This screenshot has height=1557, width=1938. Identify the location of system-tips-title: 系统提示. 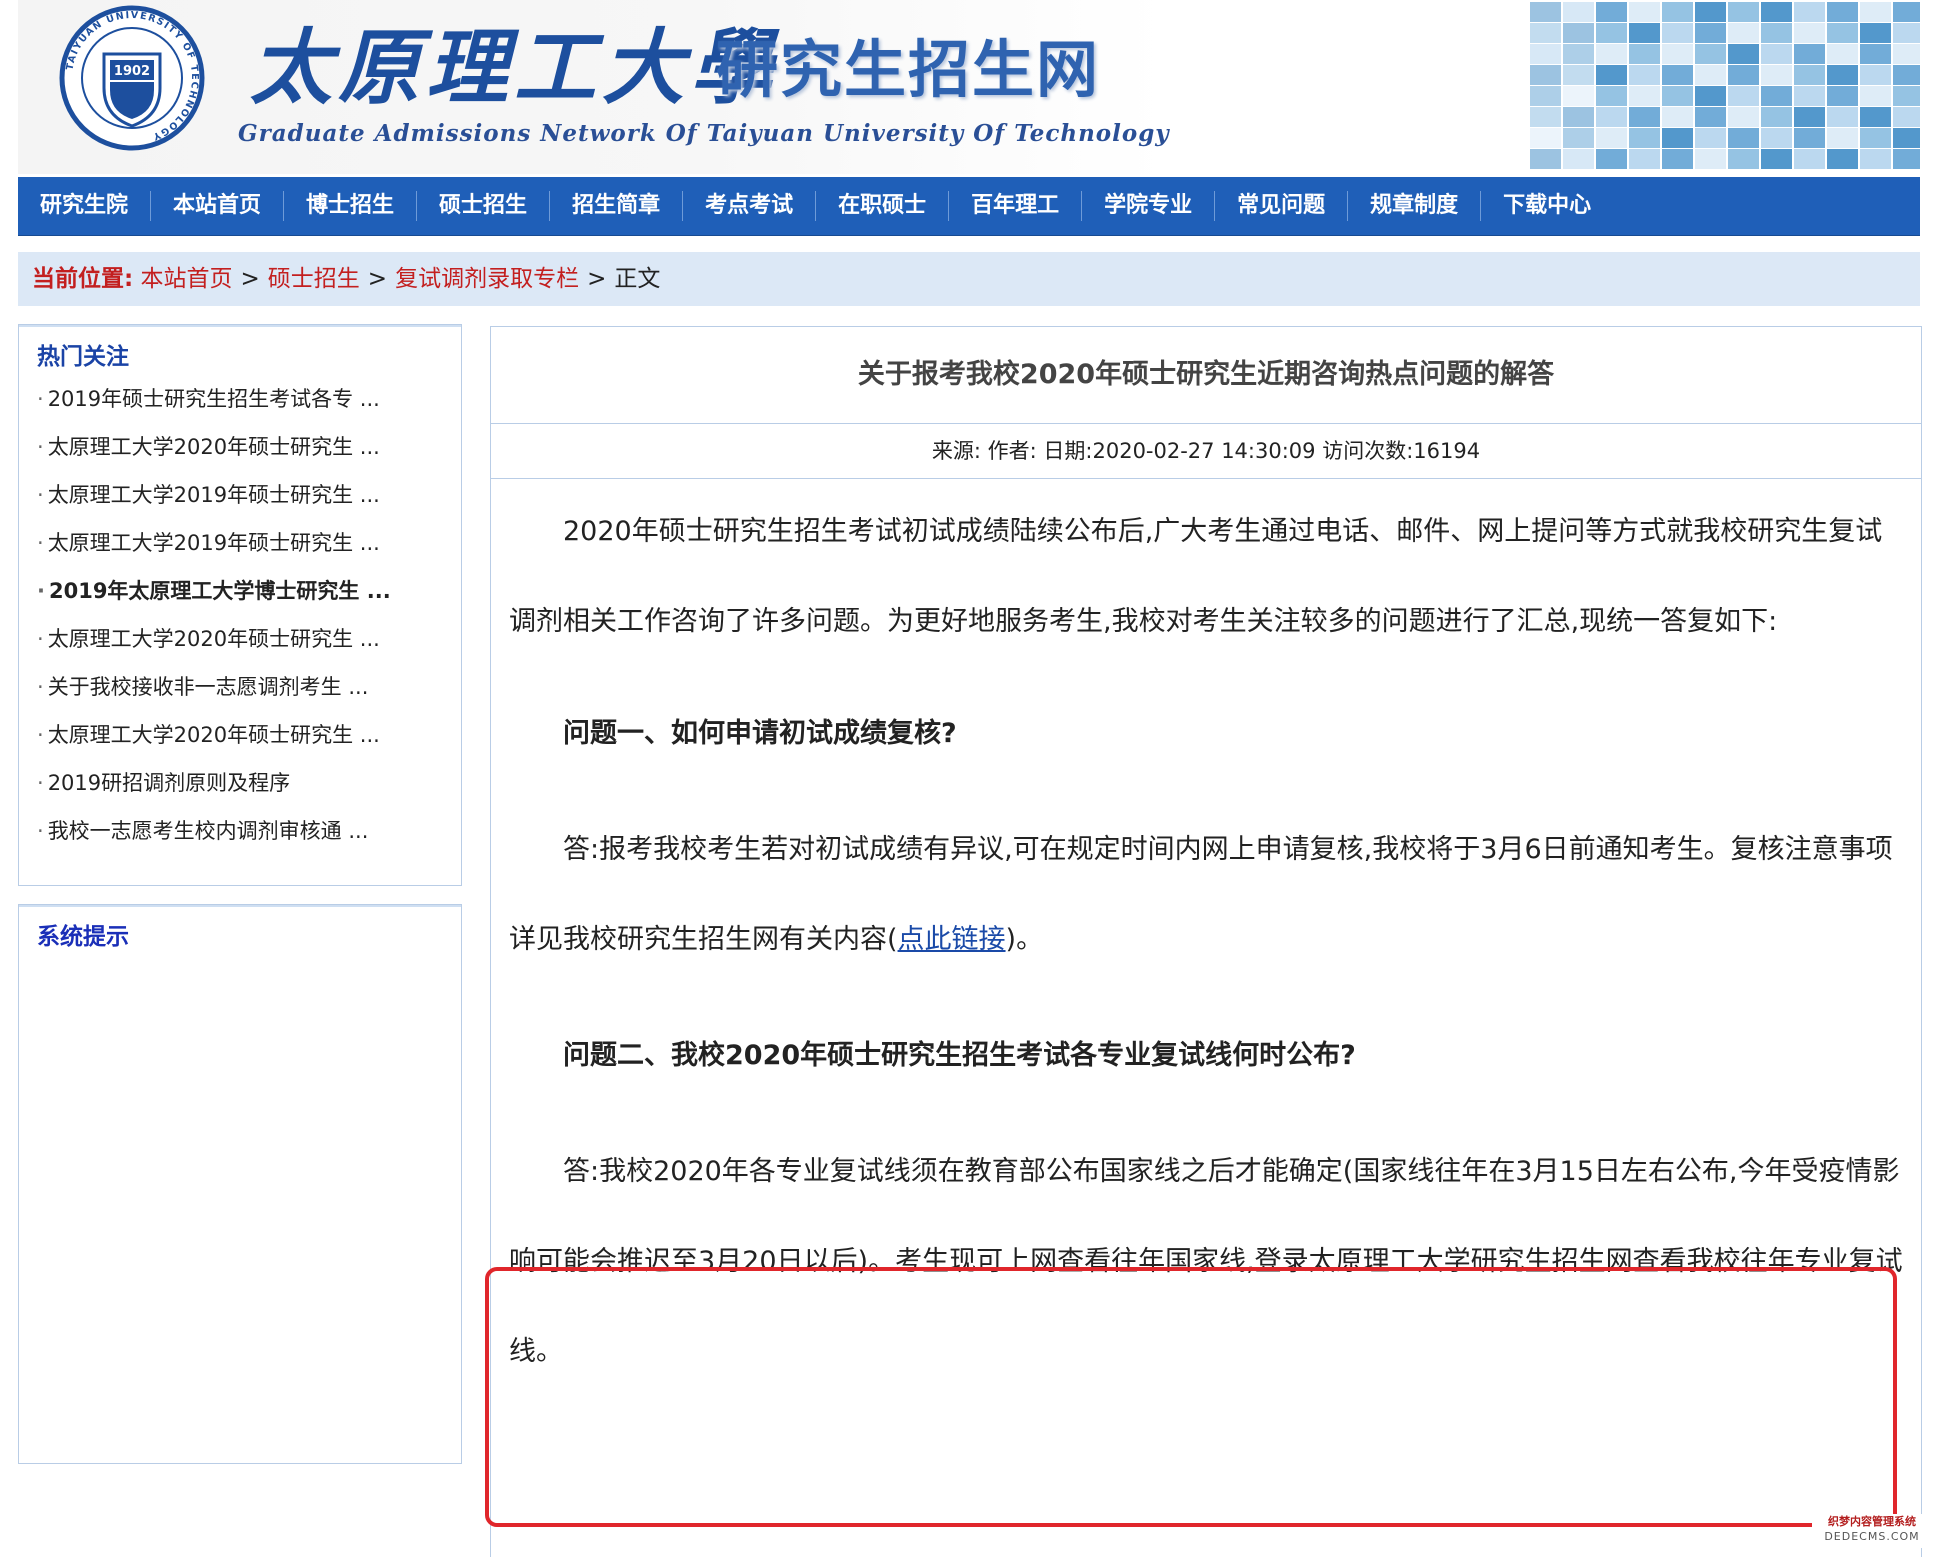
(240, 930).